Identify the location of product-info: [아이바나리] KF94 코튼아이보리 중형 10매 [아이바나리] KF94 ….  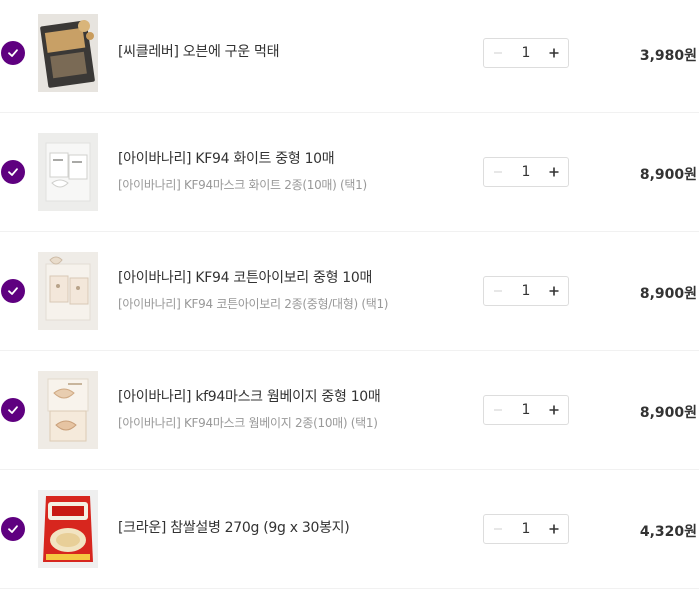
(288, 290).